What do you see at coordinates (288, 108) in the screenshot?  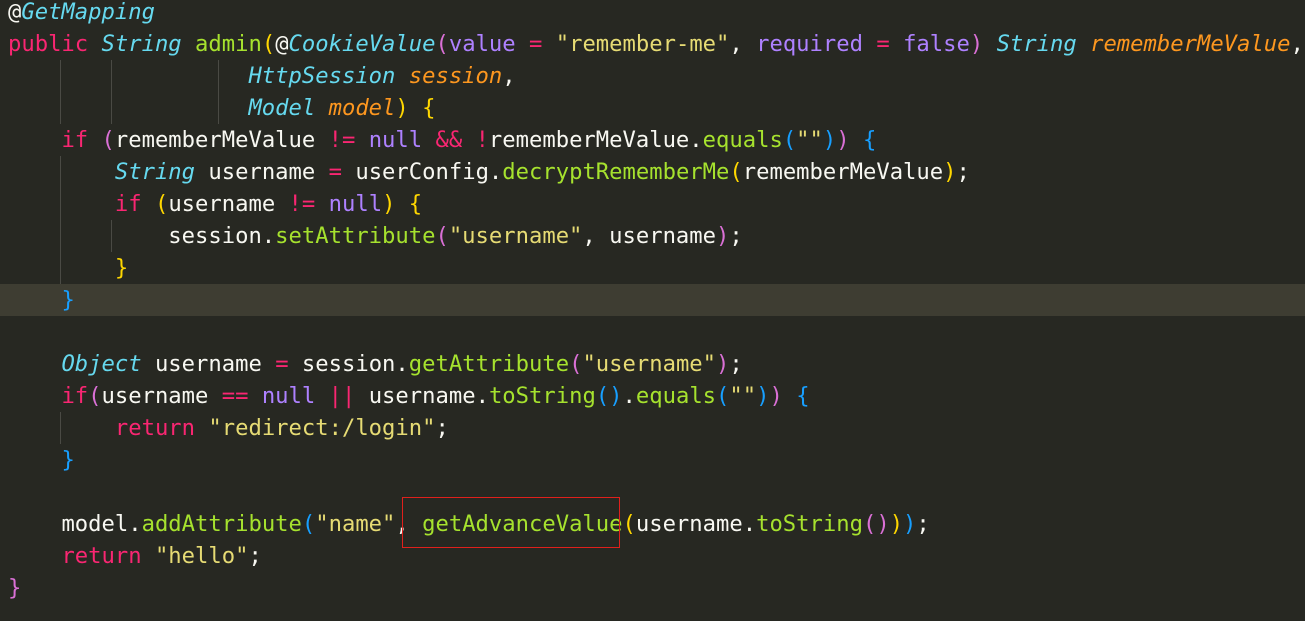 I see `code-token: Model` at bounding box center [288, 108].